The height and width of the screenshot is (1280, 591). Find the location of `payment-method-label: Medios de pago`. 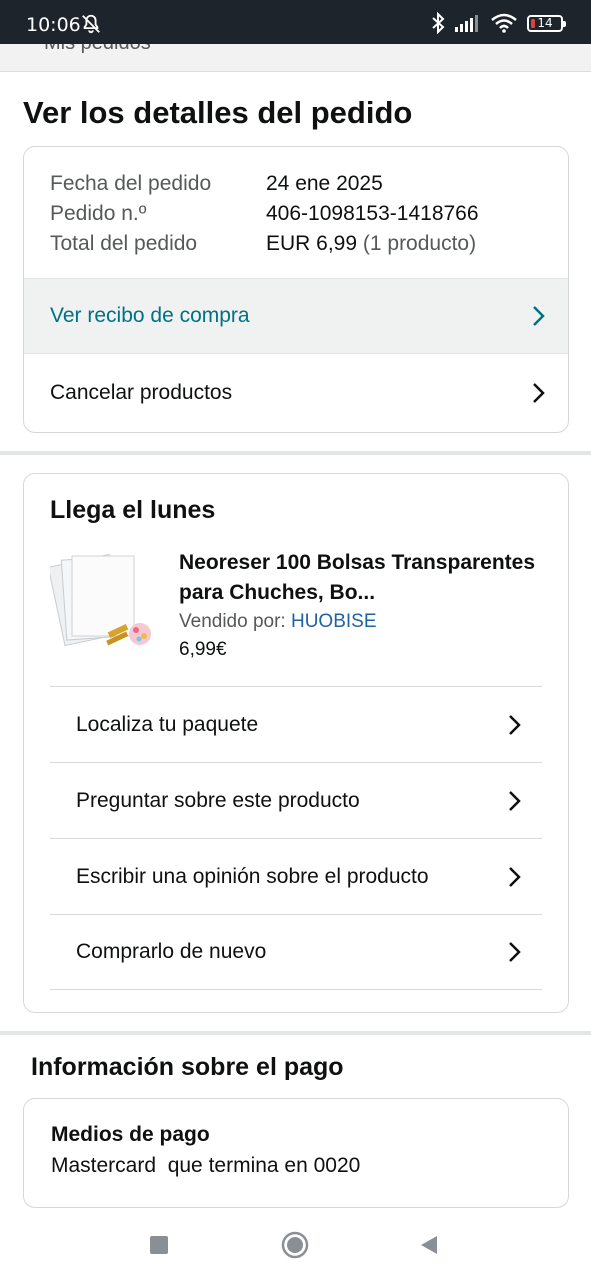

payment-method-label: Medios de pago is located at coordinates (130, 1134).